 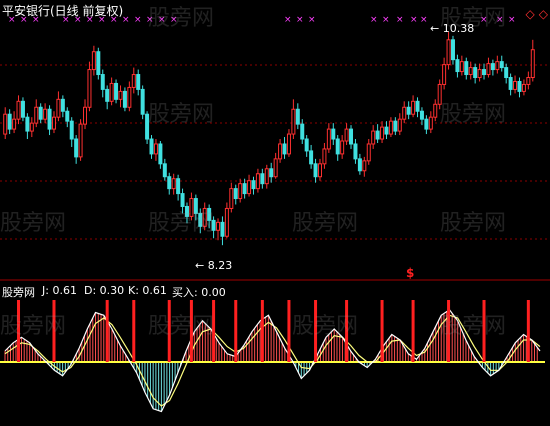 What do you see at coordinates (214, 265) in the screenshot?
I see `low-price-label: ← 8.23` at bounding box center [214, 265].